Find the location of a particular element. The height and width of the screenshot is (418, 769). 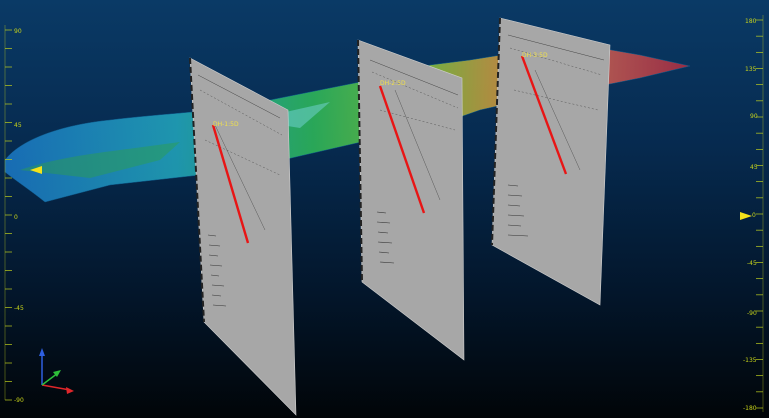

right-axis-marker-icon is located at coordinates (746, 216).